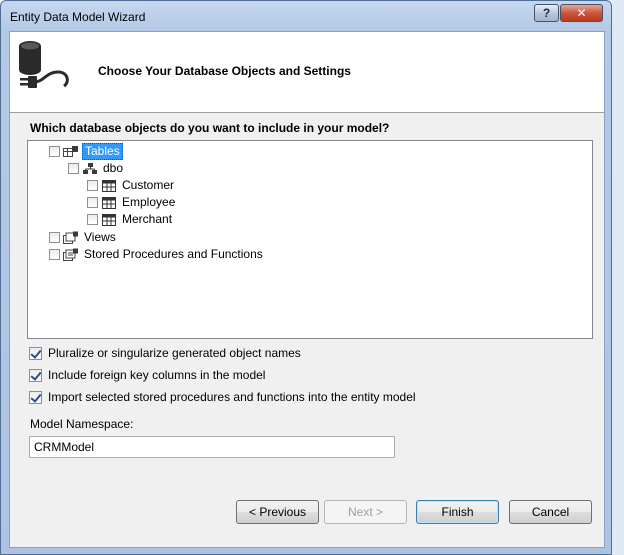  I want to click on views-label: Views, so click(100, 237).